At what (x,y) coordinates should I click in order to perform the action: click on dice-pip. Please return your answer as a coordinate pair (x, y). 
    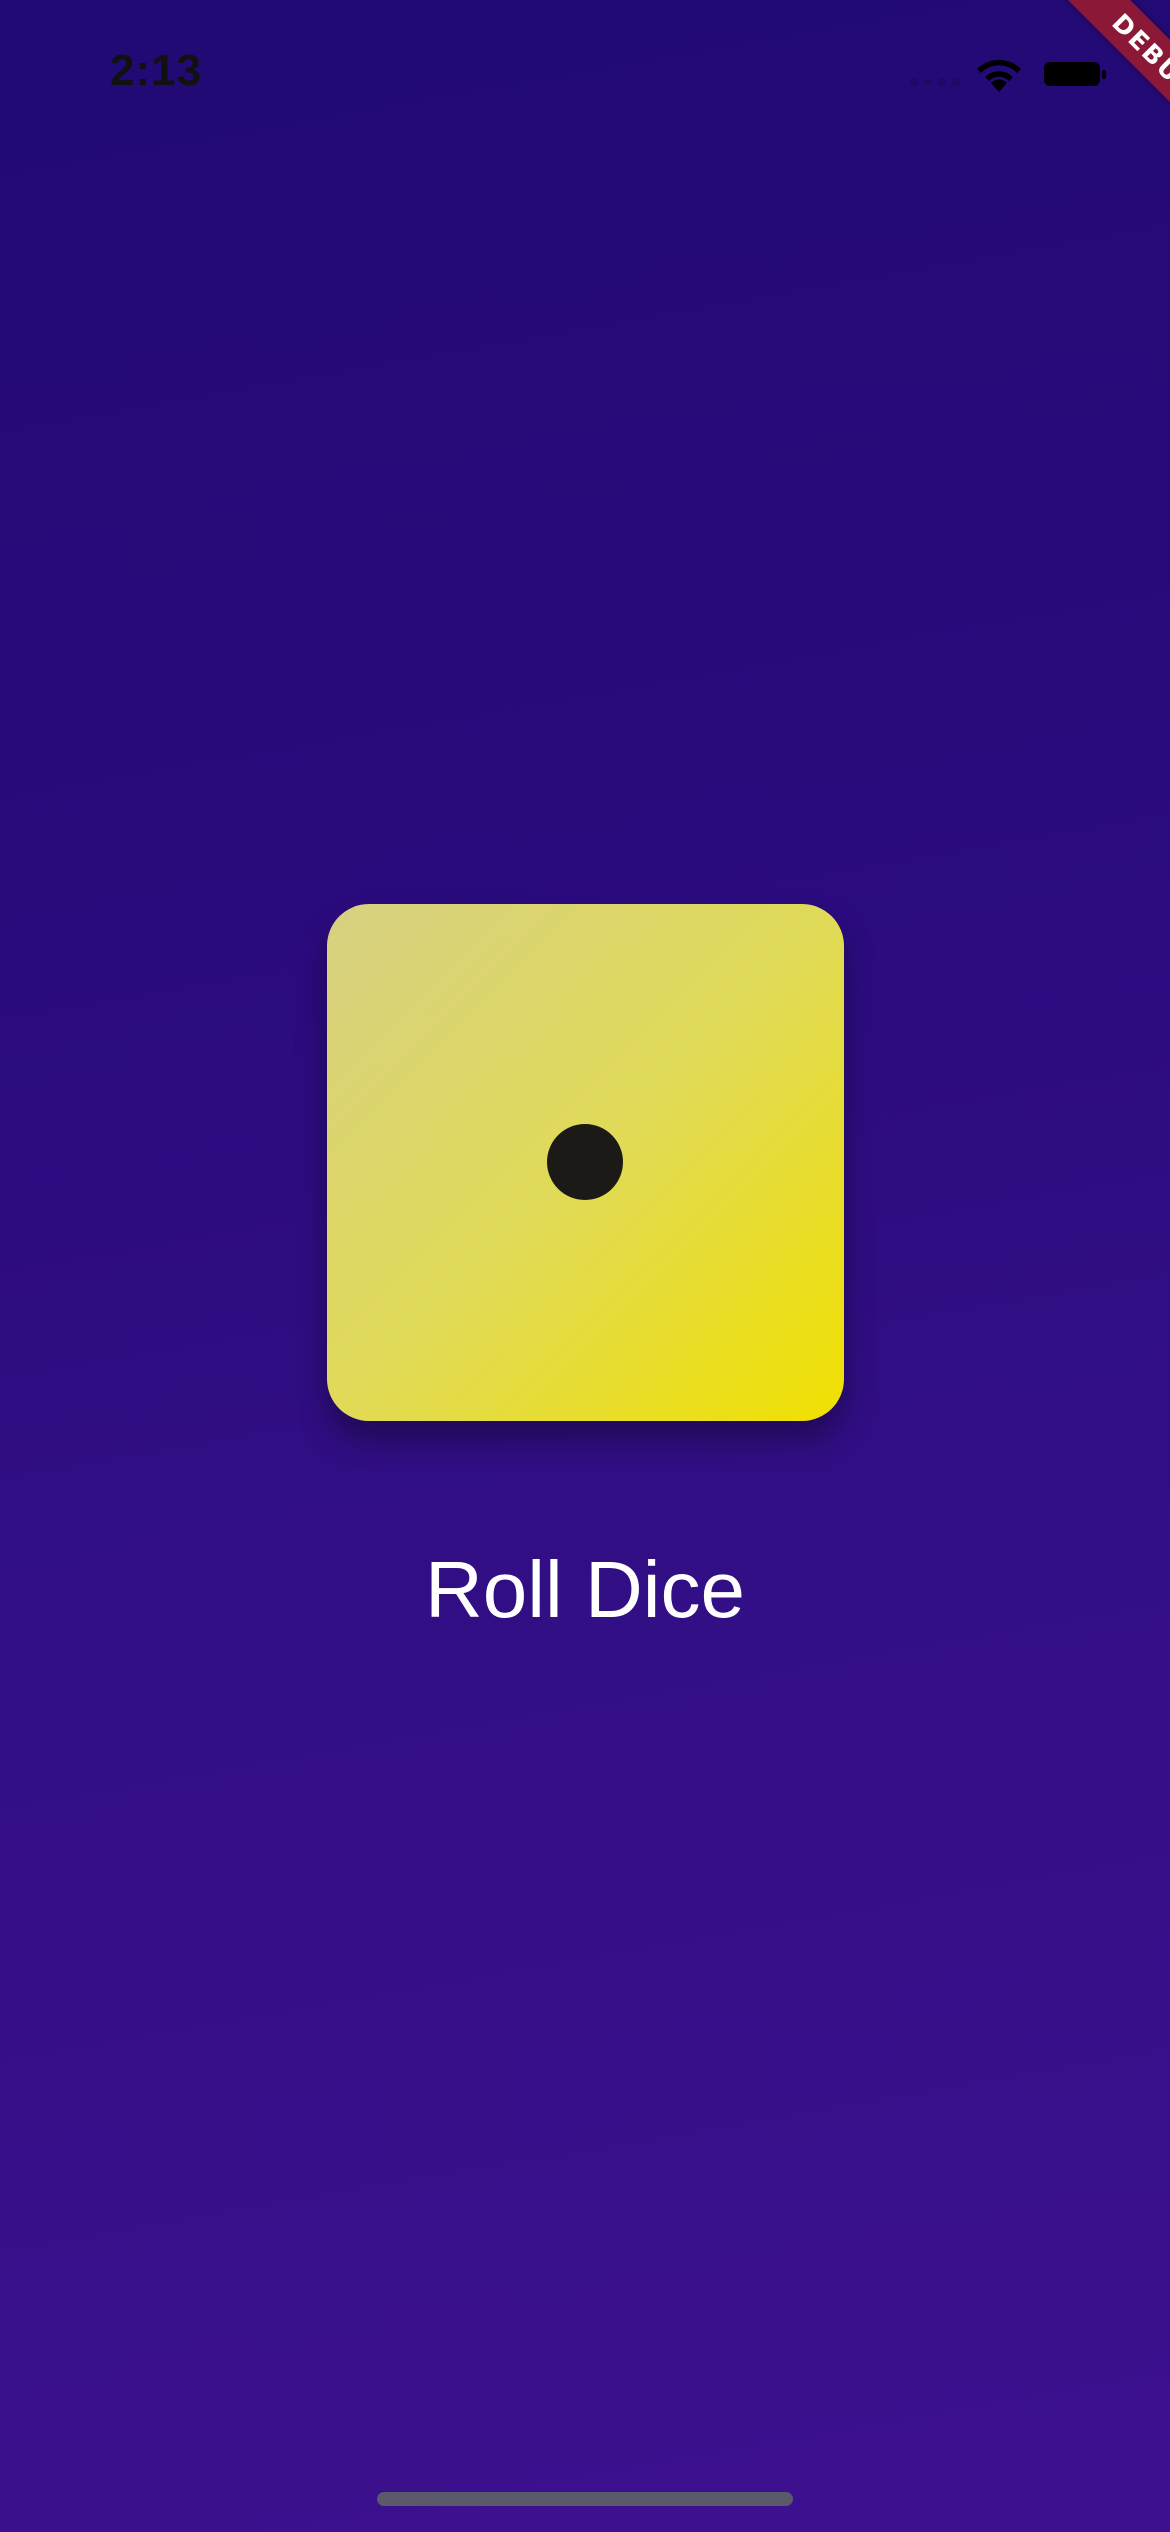
    Looking at the image, I should click on (585, 1162).